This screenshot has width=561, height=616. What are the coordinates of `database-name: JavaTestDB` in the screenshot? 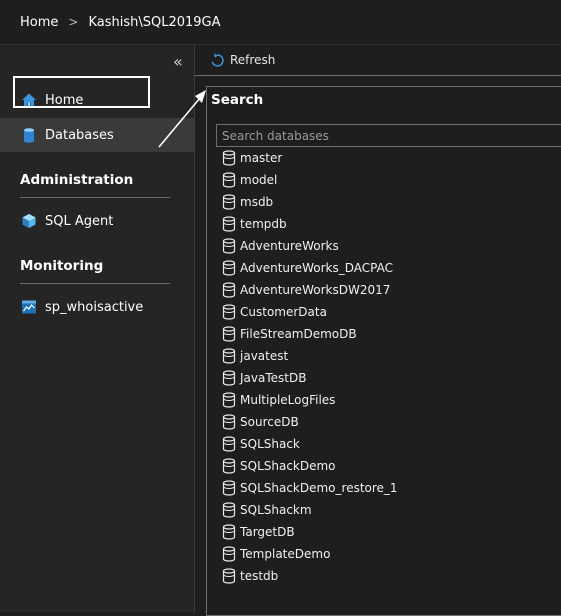 It's located at (273, 378).